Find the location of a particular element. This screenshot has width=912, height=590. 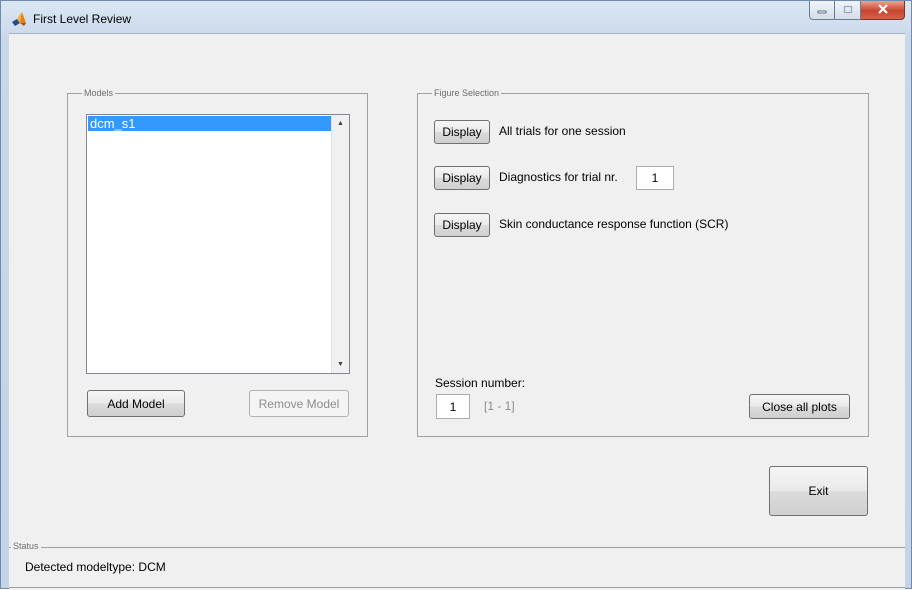

remove-model-button: Remove Model is located at coordinates (299, 403).